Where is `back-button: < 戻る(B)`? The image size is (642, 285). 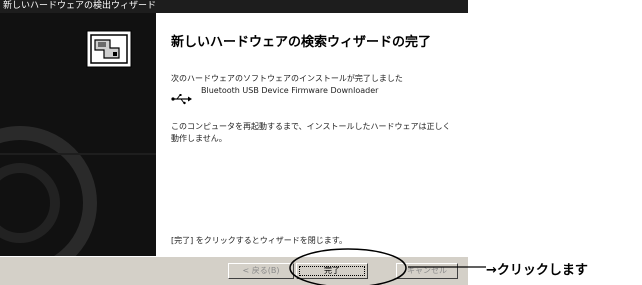
back-button: < 戻る(B) is located at coordinates (261, 271).